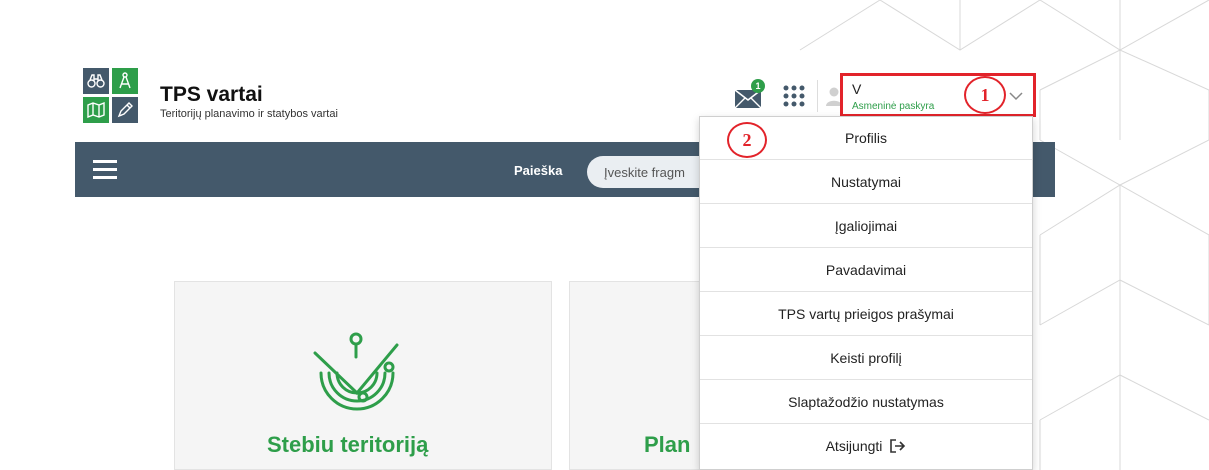 The width and height of the screenshot is (1209, 470). I want to click on menu-item-atsijungti: Atsijungti, so click(866, 446).